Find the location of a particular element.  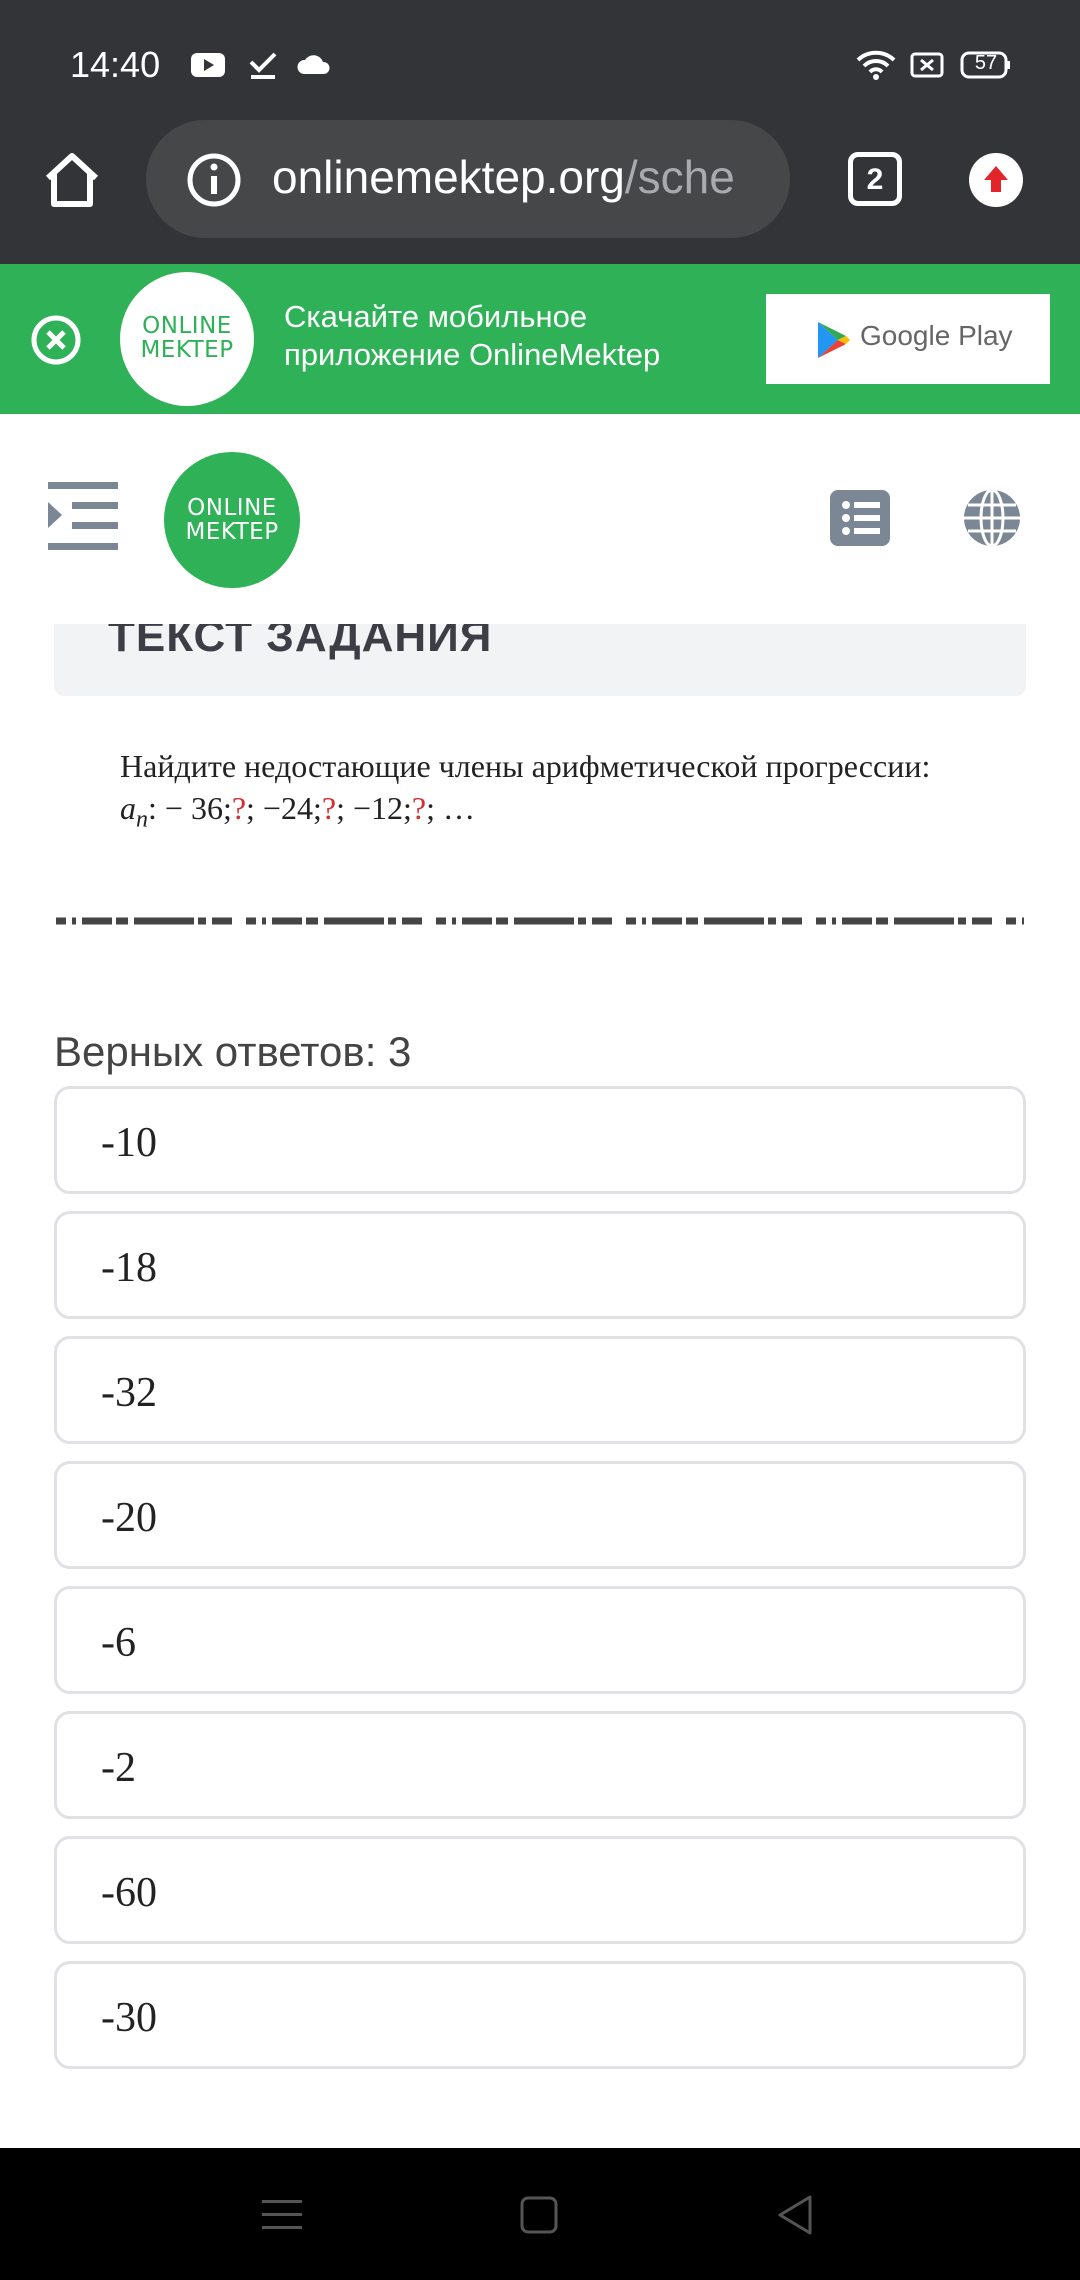

answer-label: -18 is located at coordinates (129, 1268).